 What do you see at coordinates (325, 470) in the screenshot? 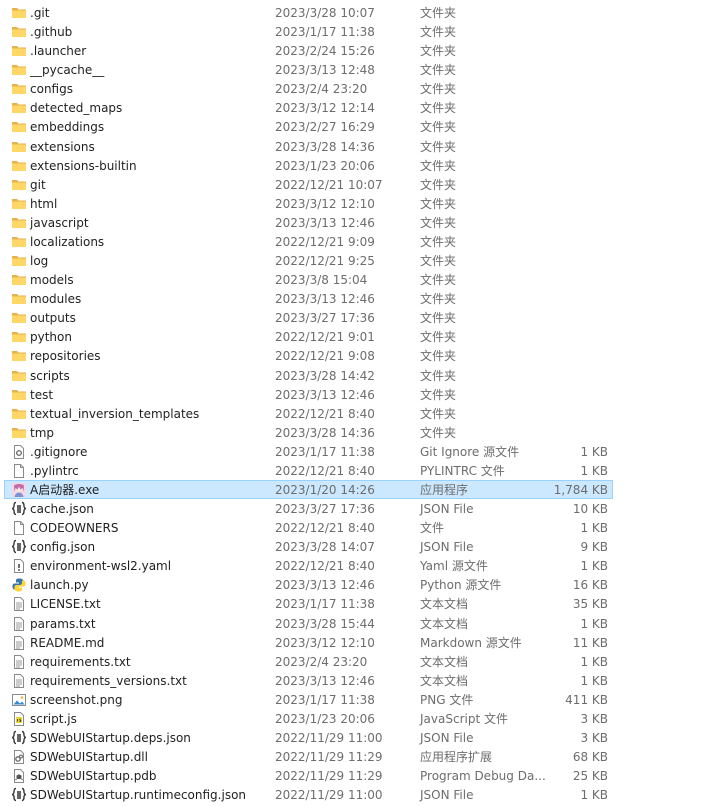
I see `file-date-modified: 2022/12/21 8:40` at bounding box center [325, 470].